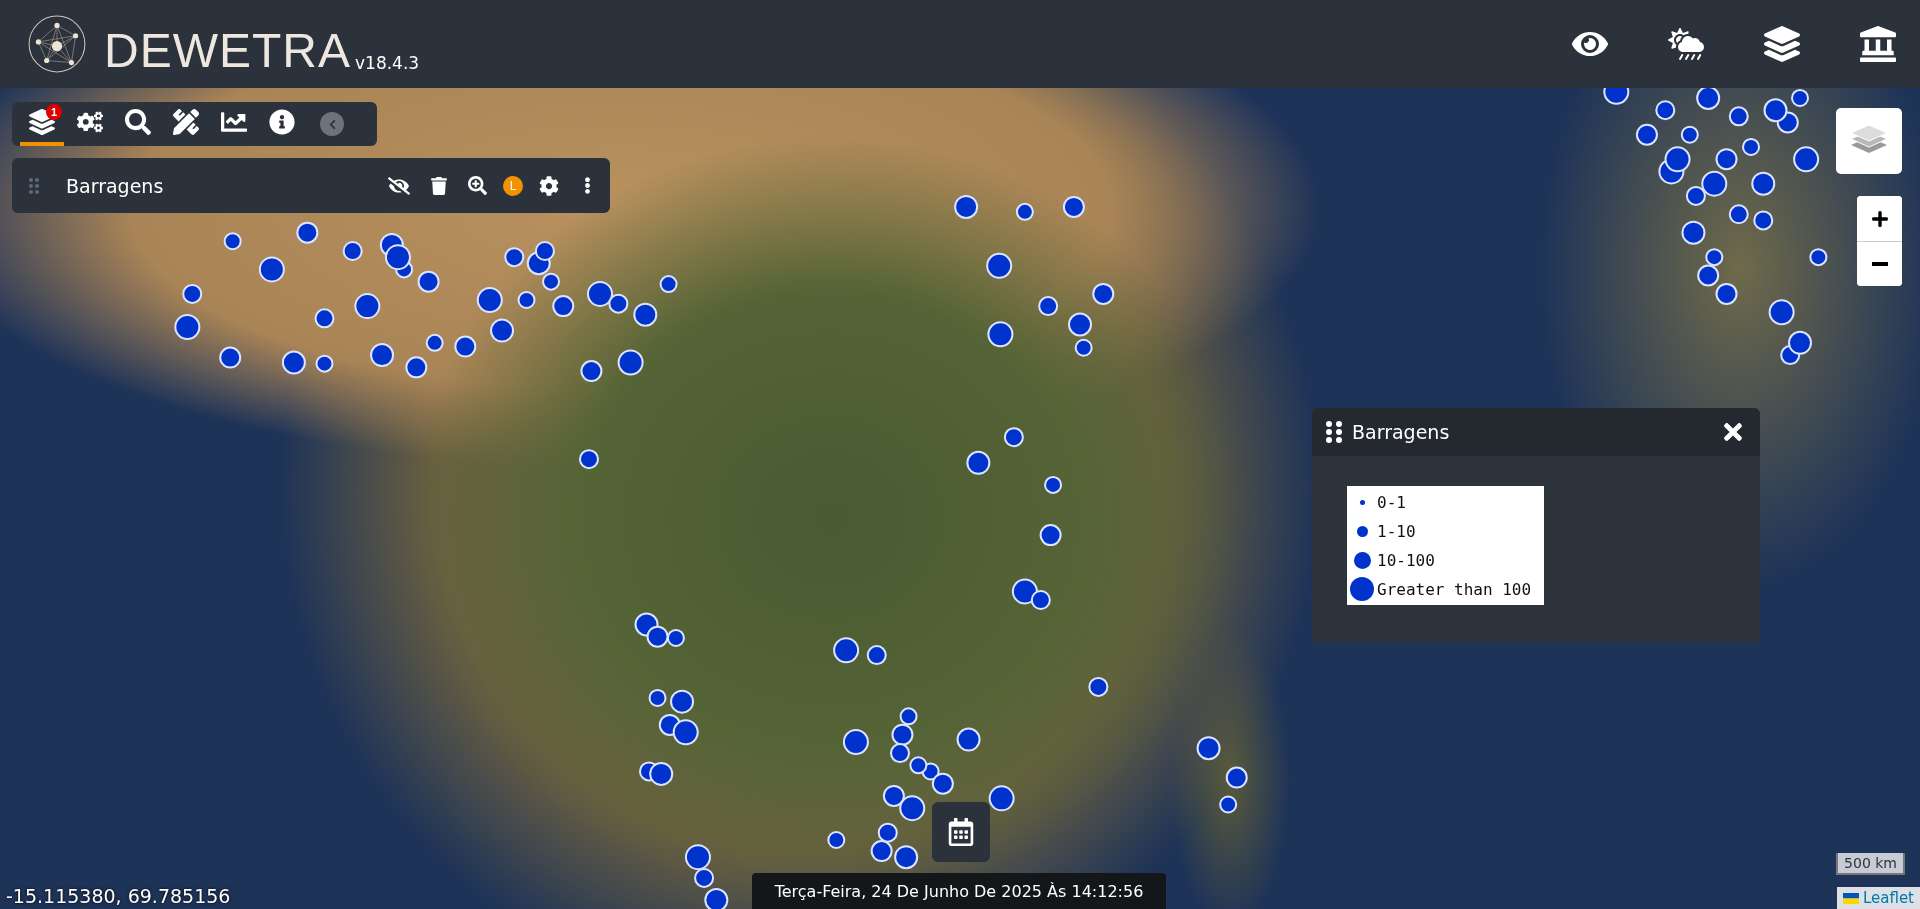 The height and width of the screenshot is (909, 1920). I want to click on base-layers-button, so click(1869, 141).